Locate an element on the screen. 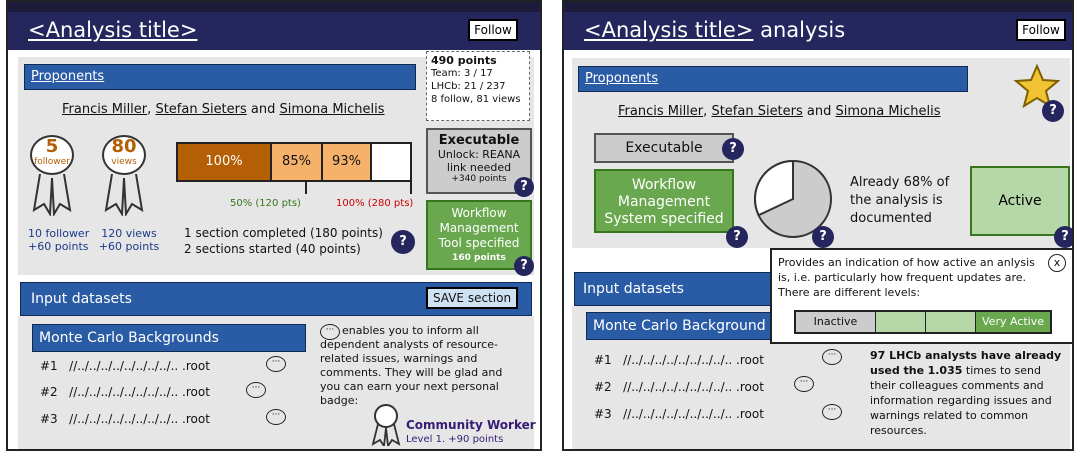 This screenshot has width=1079, height=451. page-title: <Analysis title> is located at coordinates (113, 30).